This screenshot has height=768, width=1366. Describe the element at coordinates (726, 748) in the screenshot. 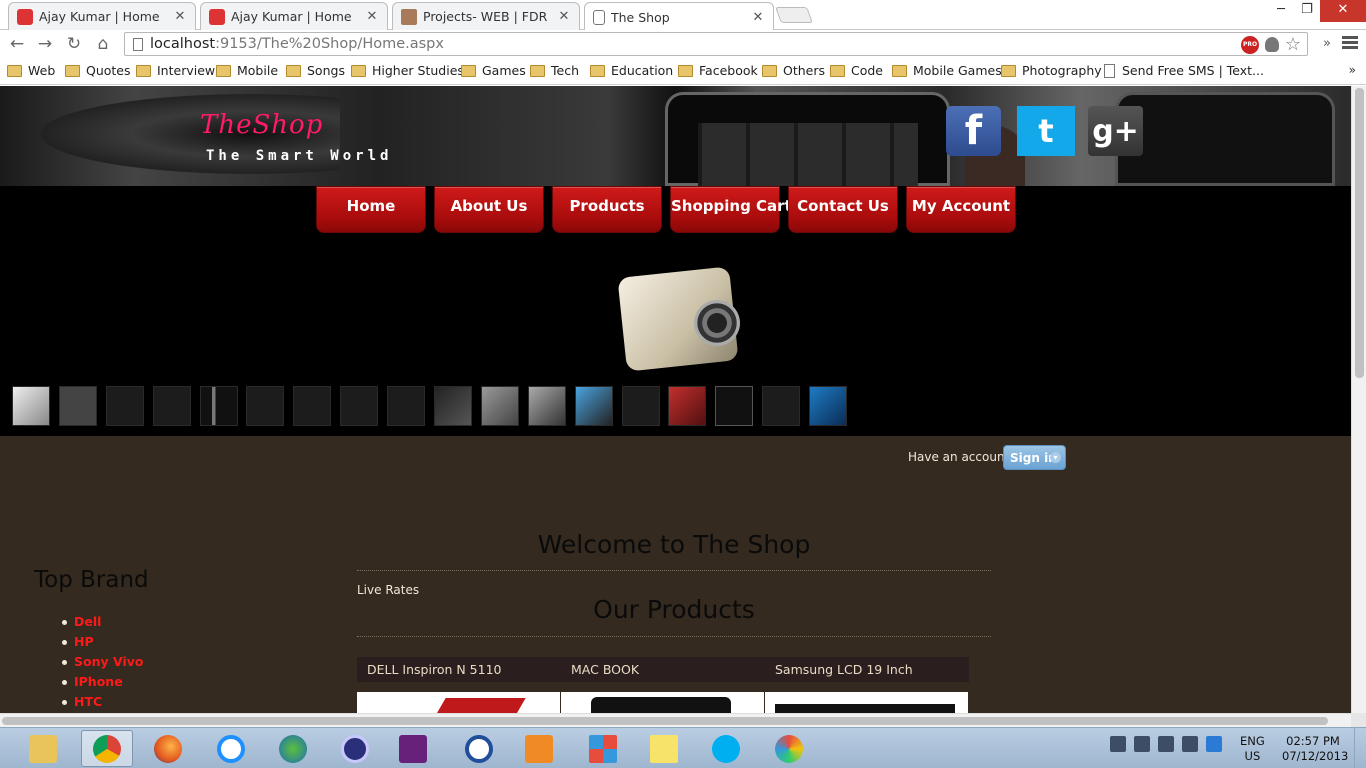

I see `skype-icon` at that location.